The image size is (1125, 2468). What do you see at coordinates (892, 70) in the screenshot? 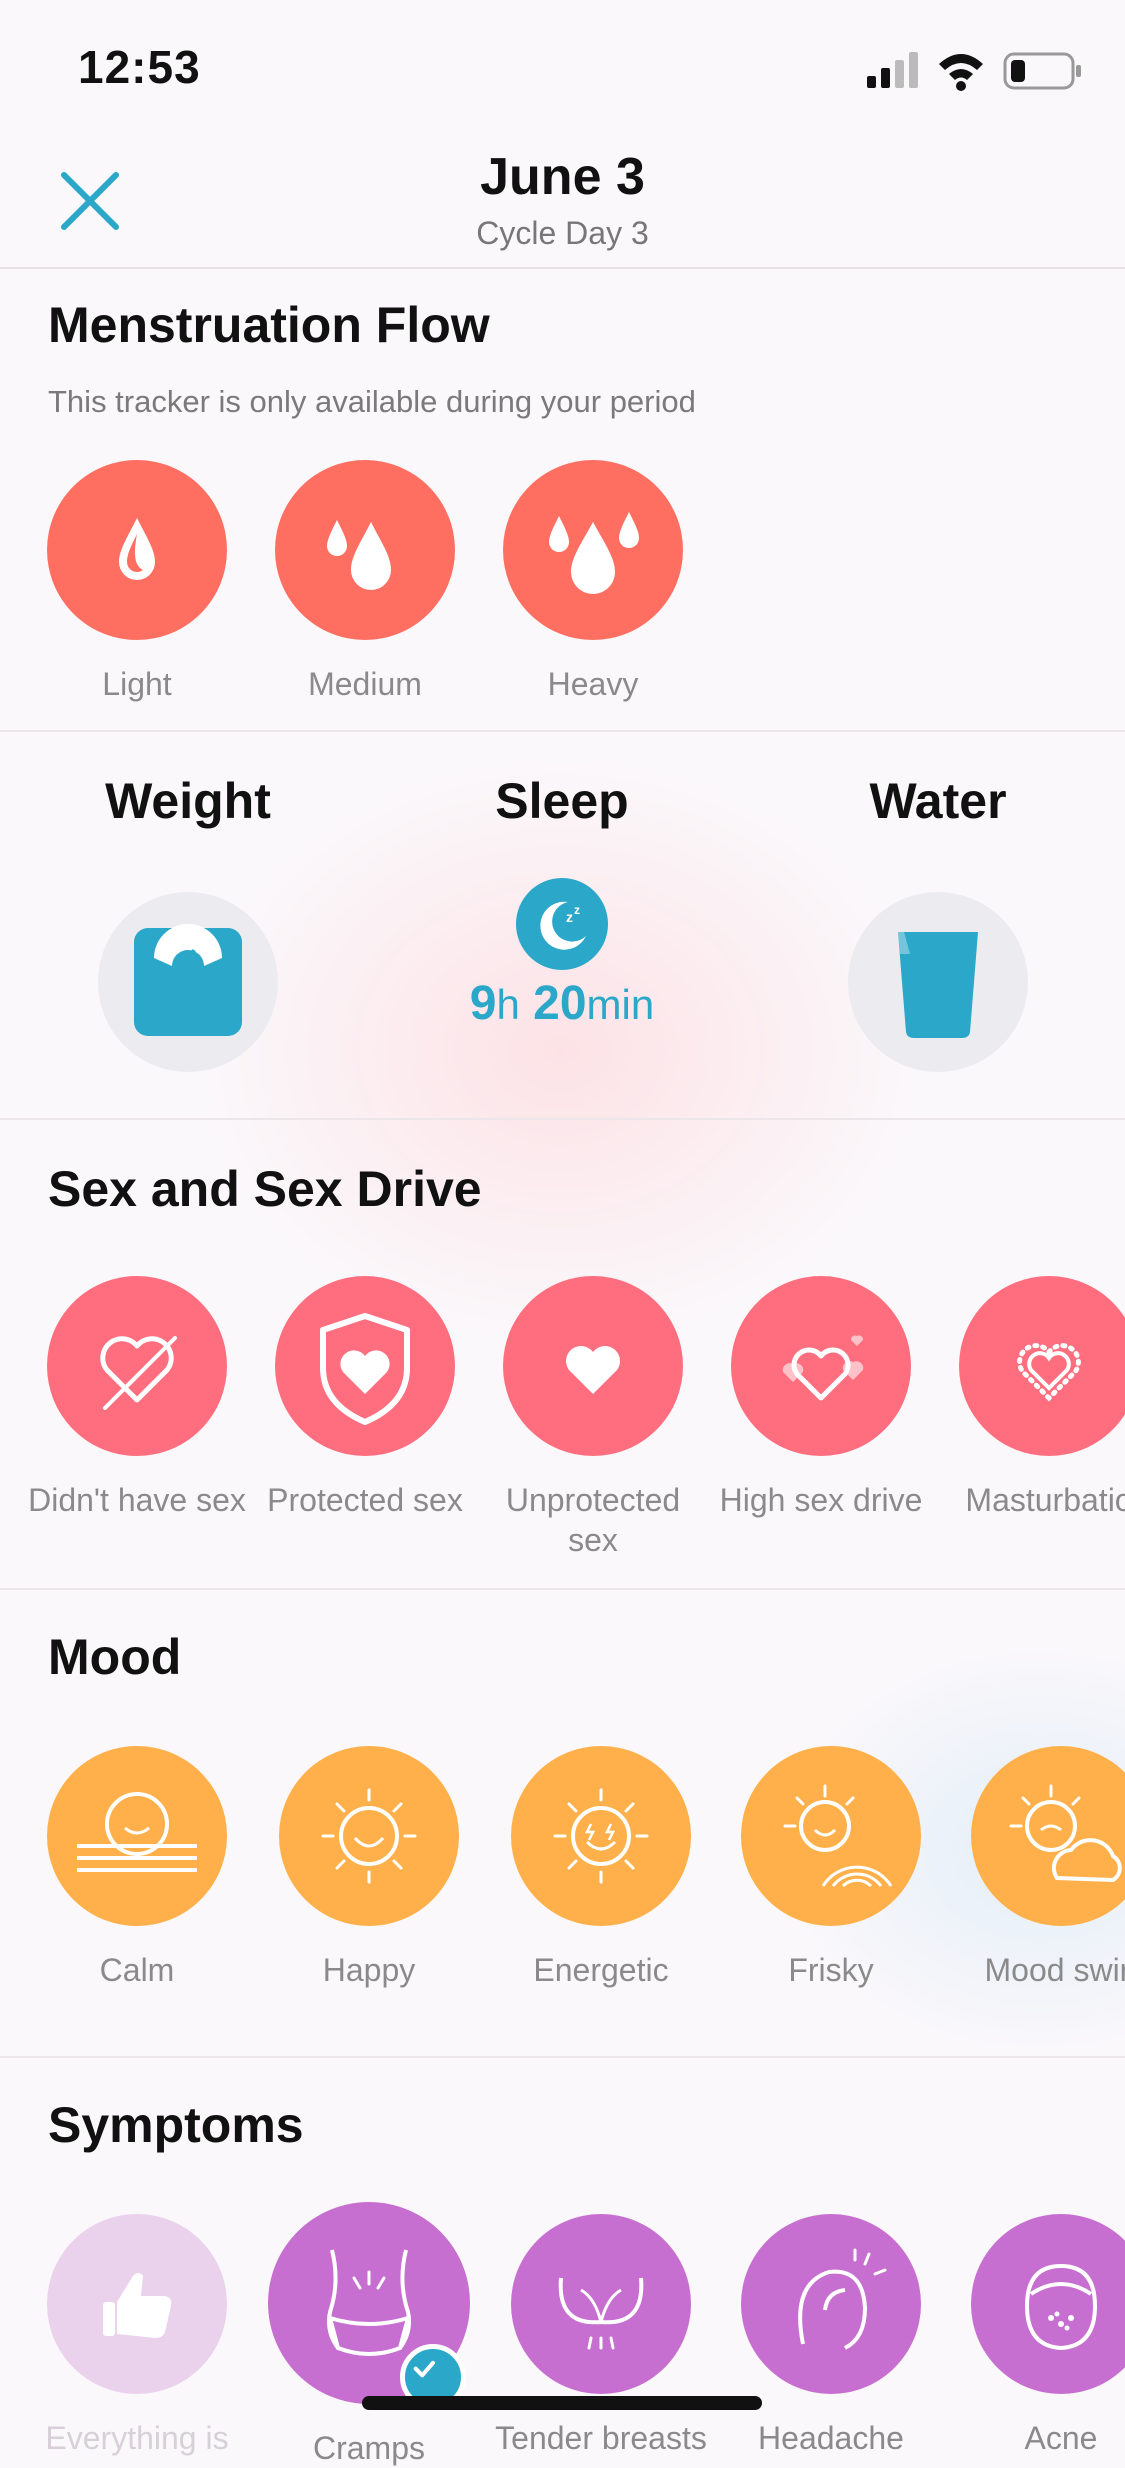
I see `signal-icon` at bounding box center [892, 70].